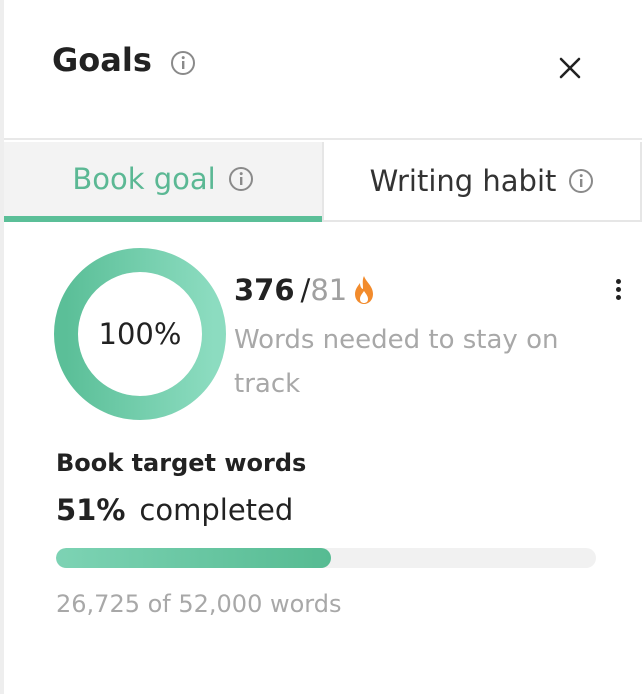  What do you see at coordinates (181, 463) in the screenshot?
I see `book-target-label: Book target words` at bounding box center [181, 463].